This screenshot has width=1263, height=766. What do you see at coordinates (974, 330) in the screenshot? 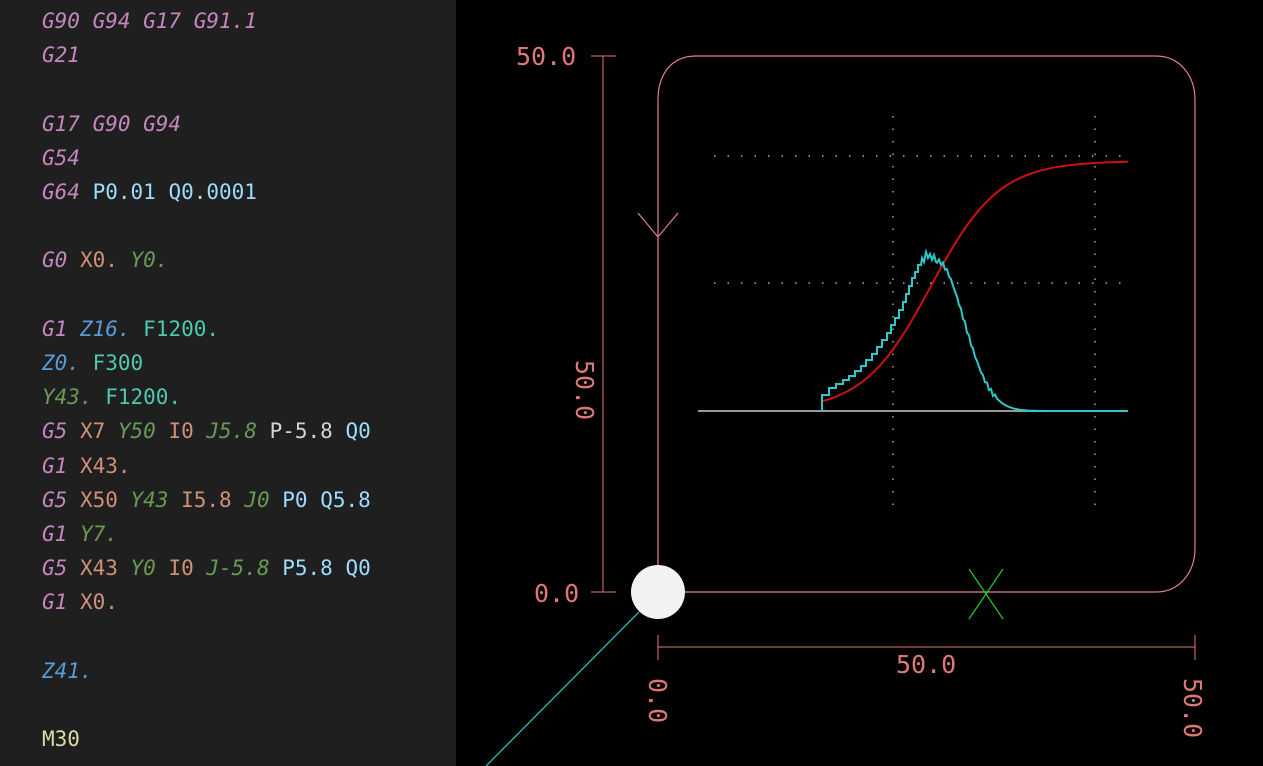
I see `trace-ddt-xv-out` at bounding box center [974, 330].